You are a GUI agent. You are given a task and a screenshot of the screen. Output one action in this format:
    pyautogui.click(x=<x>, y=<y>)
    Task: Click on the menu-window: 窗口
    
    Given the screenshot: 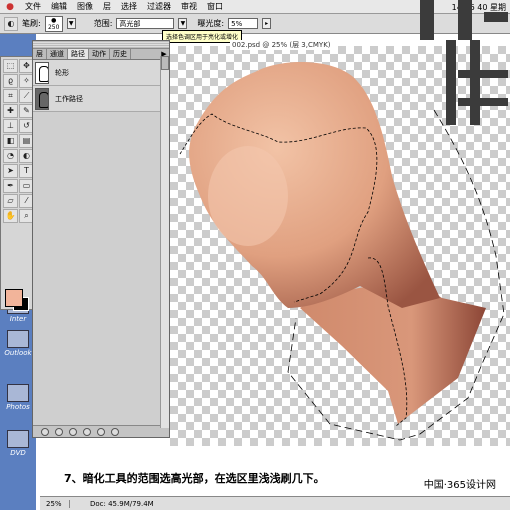 What is the action you would take?
    pyautogui.click(x=215, y=6)
    